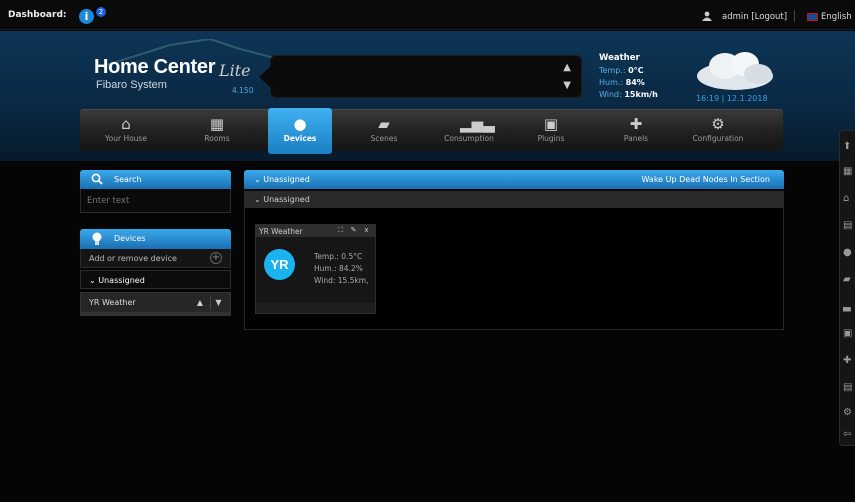 Image resolution: width=855 pixels, height=502 pixels. What do you see at coordinates (848, 434) in the screenshot?
I see `logout-icon: ⇦` at bounding box center [848, 434].